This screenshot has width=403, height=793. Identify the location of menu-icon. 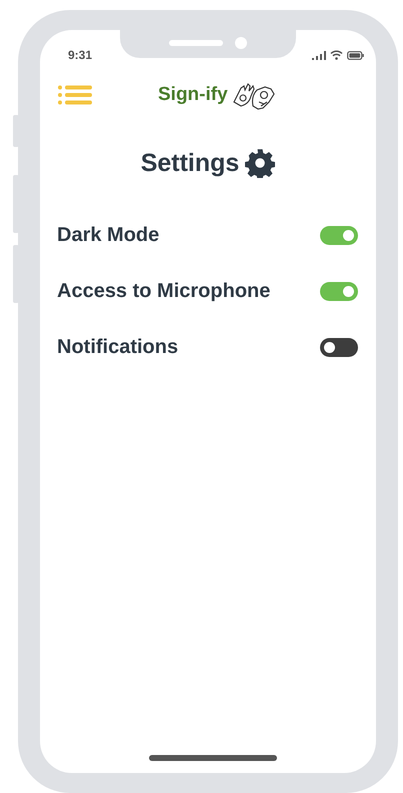
(75, 95).